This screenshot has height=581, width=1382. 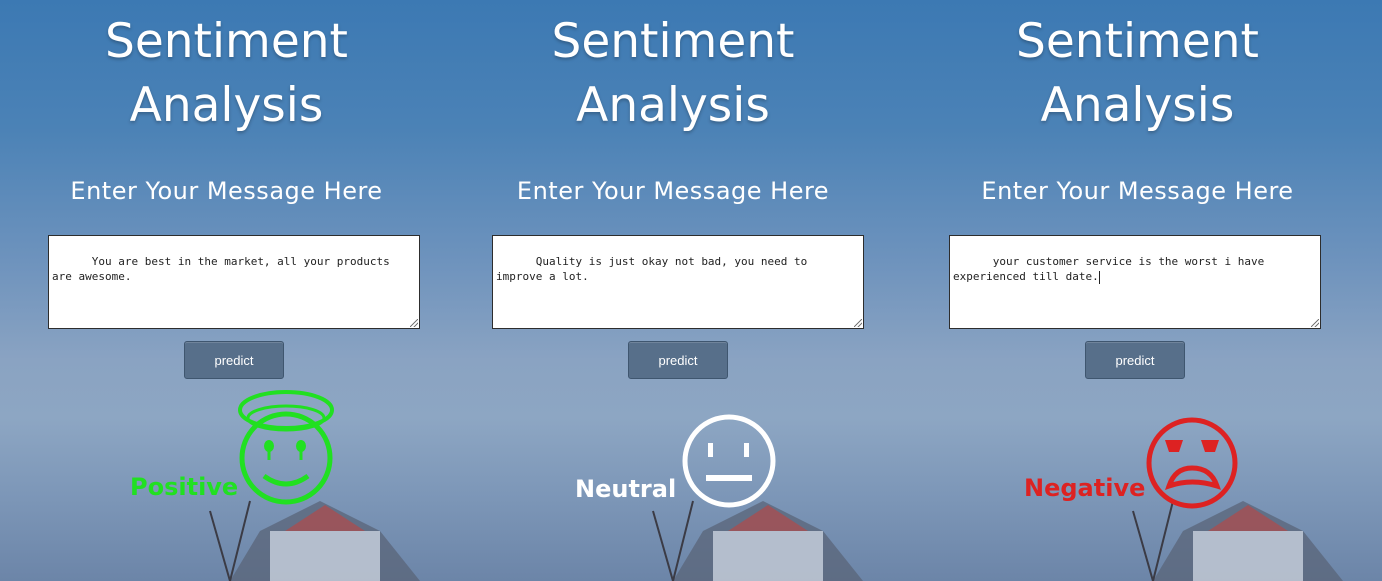 What do you see at coordinates (286, 447) in the screenshot?
I see `happy-face-icon` at bounding box center [286, 447].